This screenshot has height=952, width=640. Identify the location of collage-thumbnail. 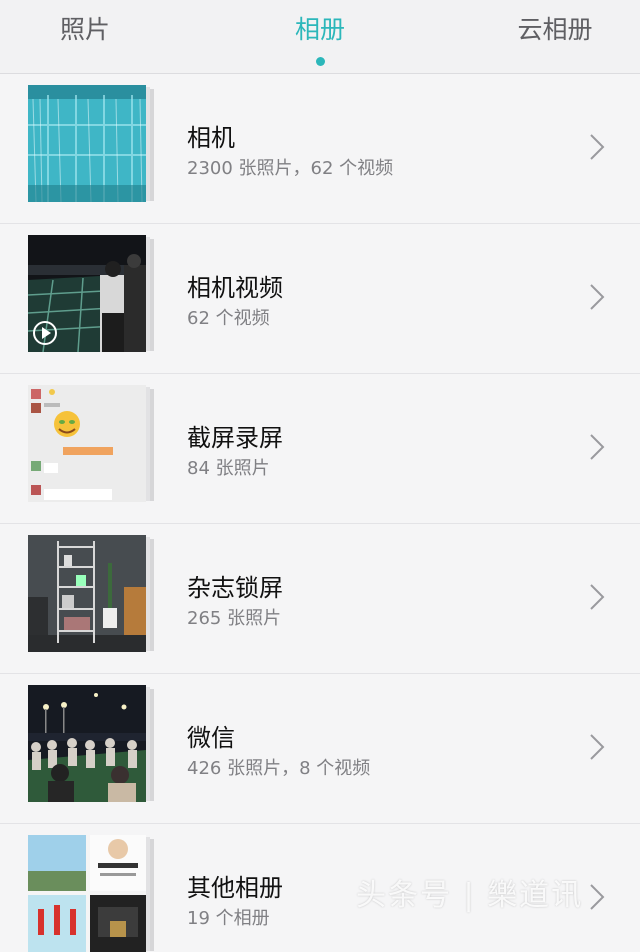
(87, 893).